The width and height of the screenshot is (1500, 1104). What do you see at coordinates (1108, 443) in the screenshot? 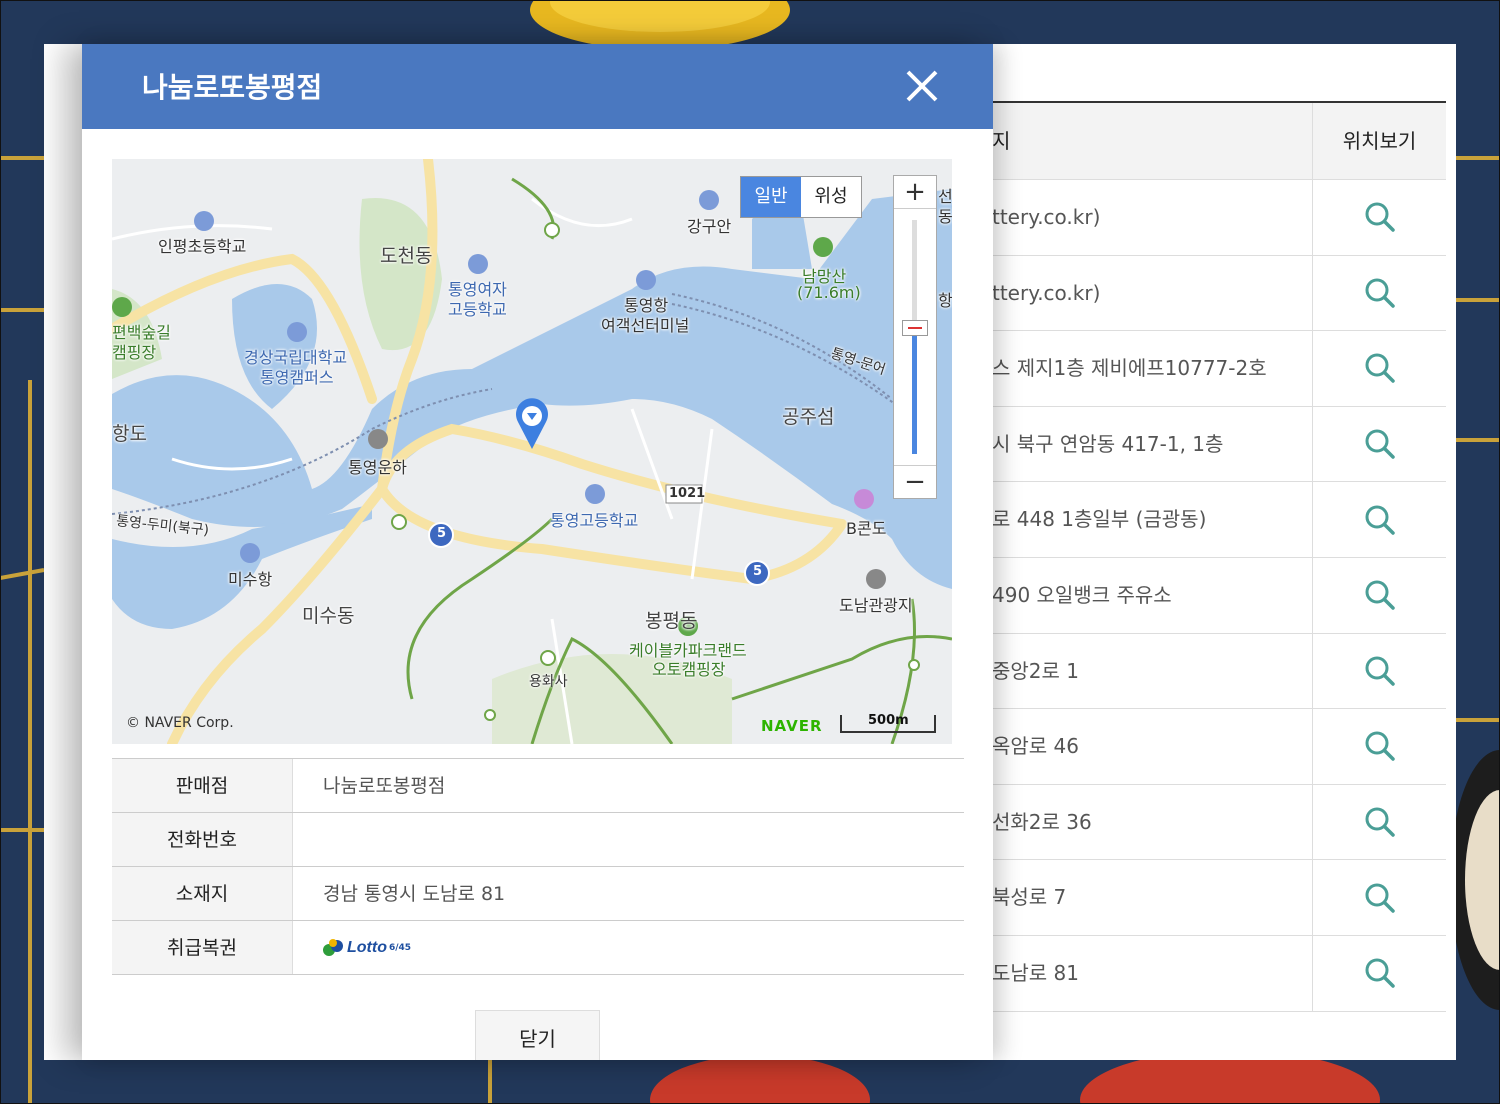
I see `row-address: 시 북구 연암동 417-1, 1층` at bounding box center [1108, 443].